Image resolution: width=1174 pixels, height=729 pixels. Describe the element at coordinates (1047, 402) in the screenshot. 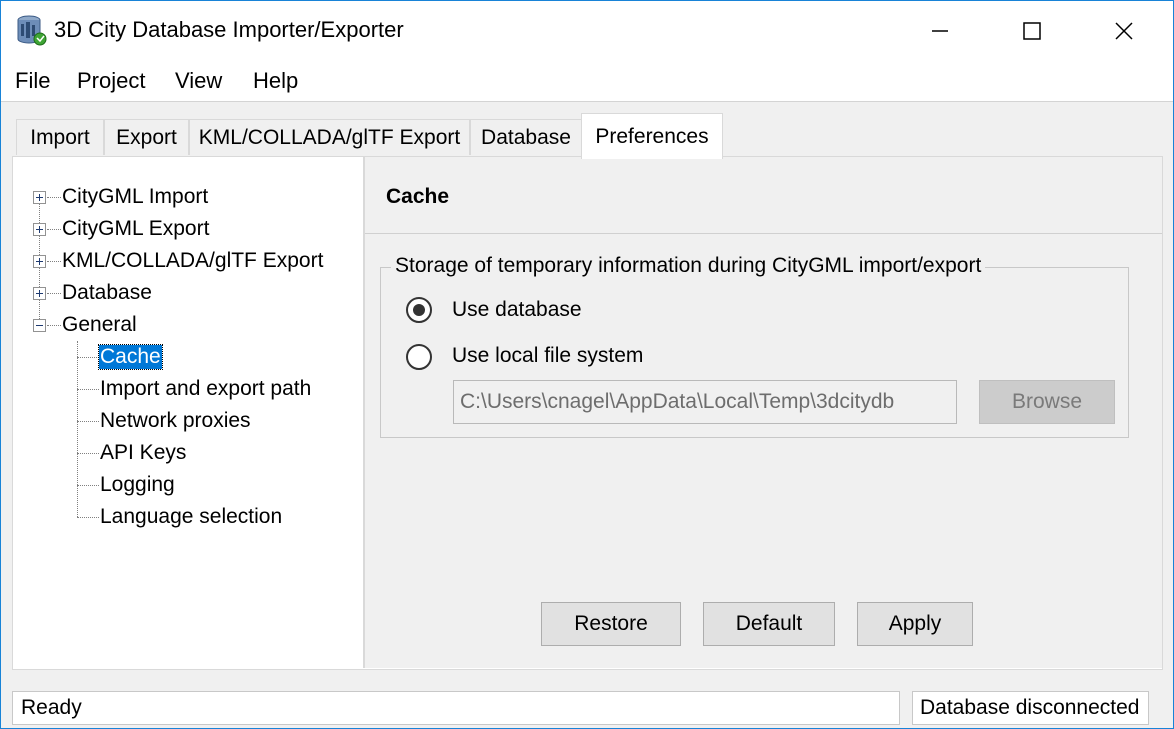

I see `browse-button: Browse` at that location.